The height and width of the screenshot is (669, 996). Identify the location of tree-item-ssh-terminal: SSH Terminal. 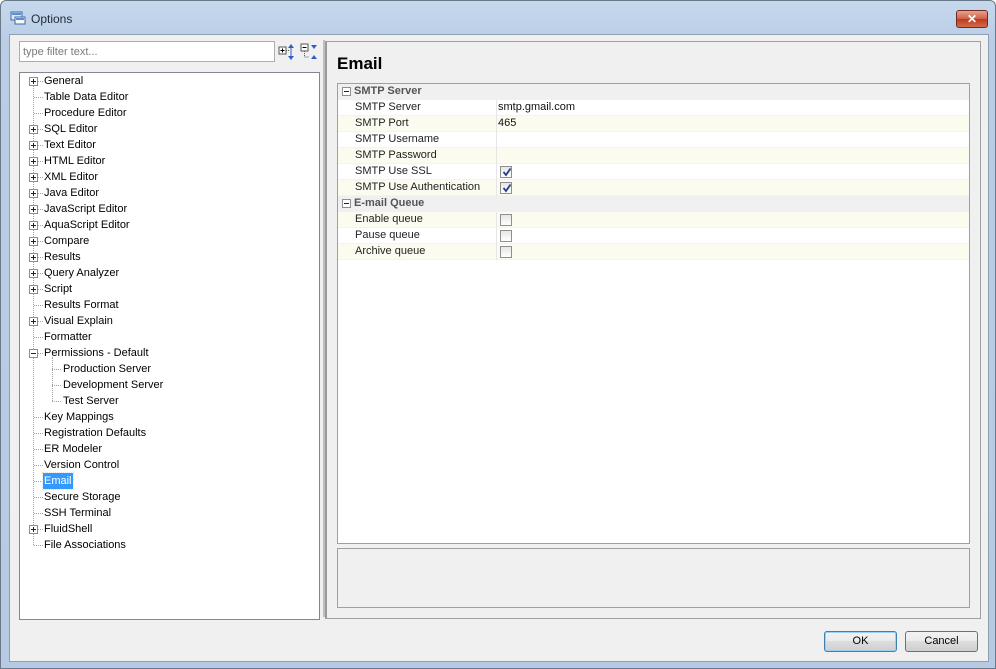
(169, 513).